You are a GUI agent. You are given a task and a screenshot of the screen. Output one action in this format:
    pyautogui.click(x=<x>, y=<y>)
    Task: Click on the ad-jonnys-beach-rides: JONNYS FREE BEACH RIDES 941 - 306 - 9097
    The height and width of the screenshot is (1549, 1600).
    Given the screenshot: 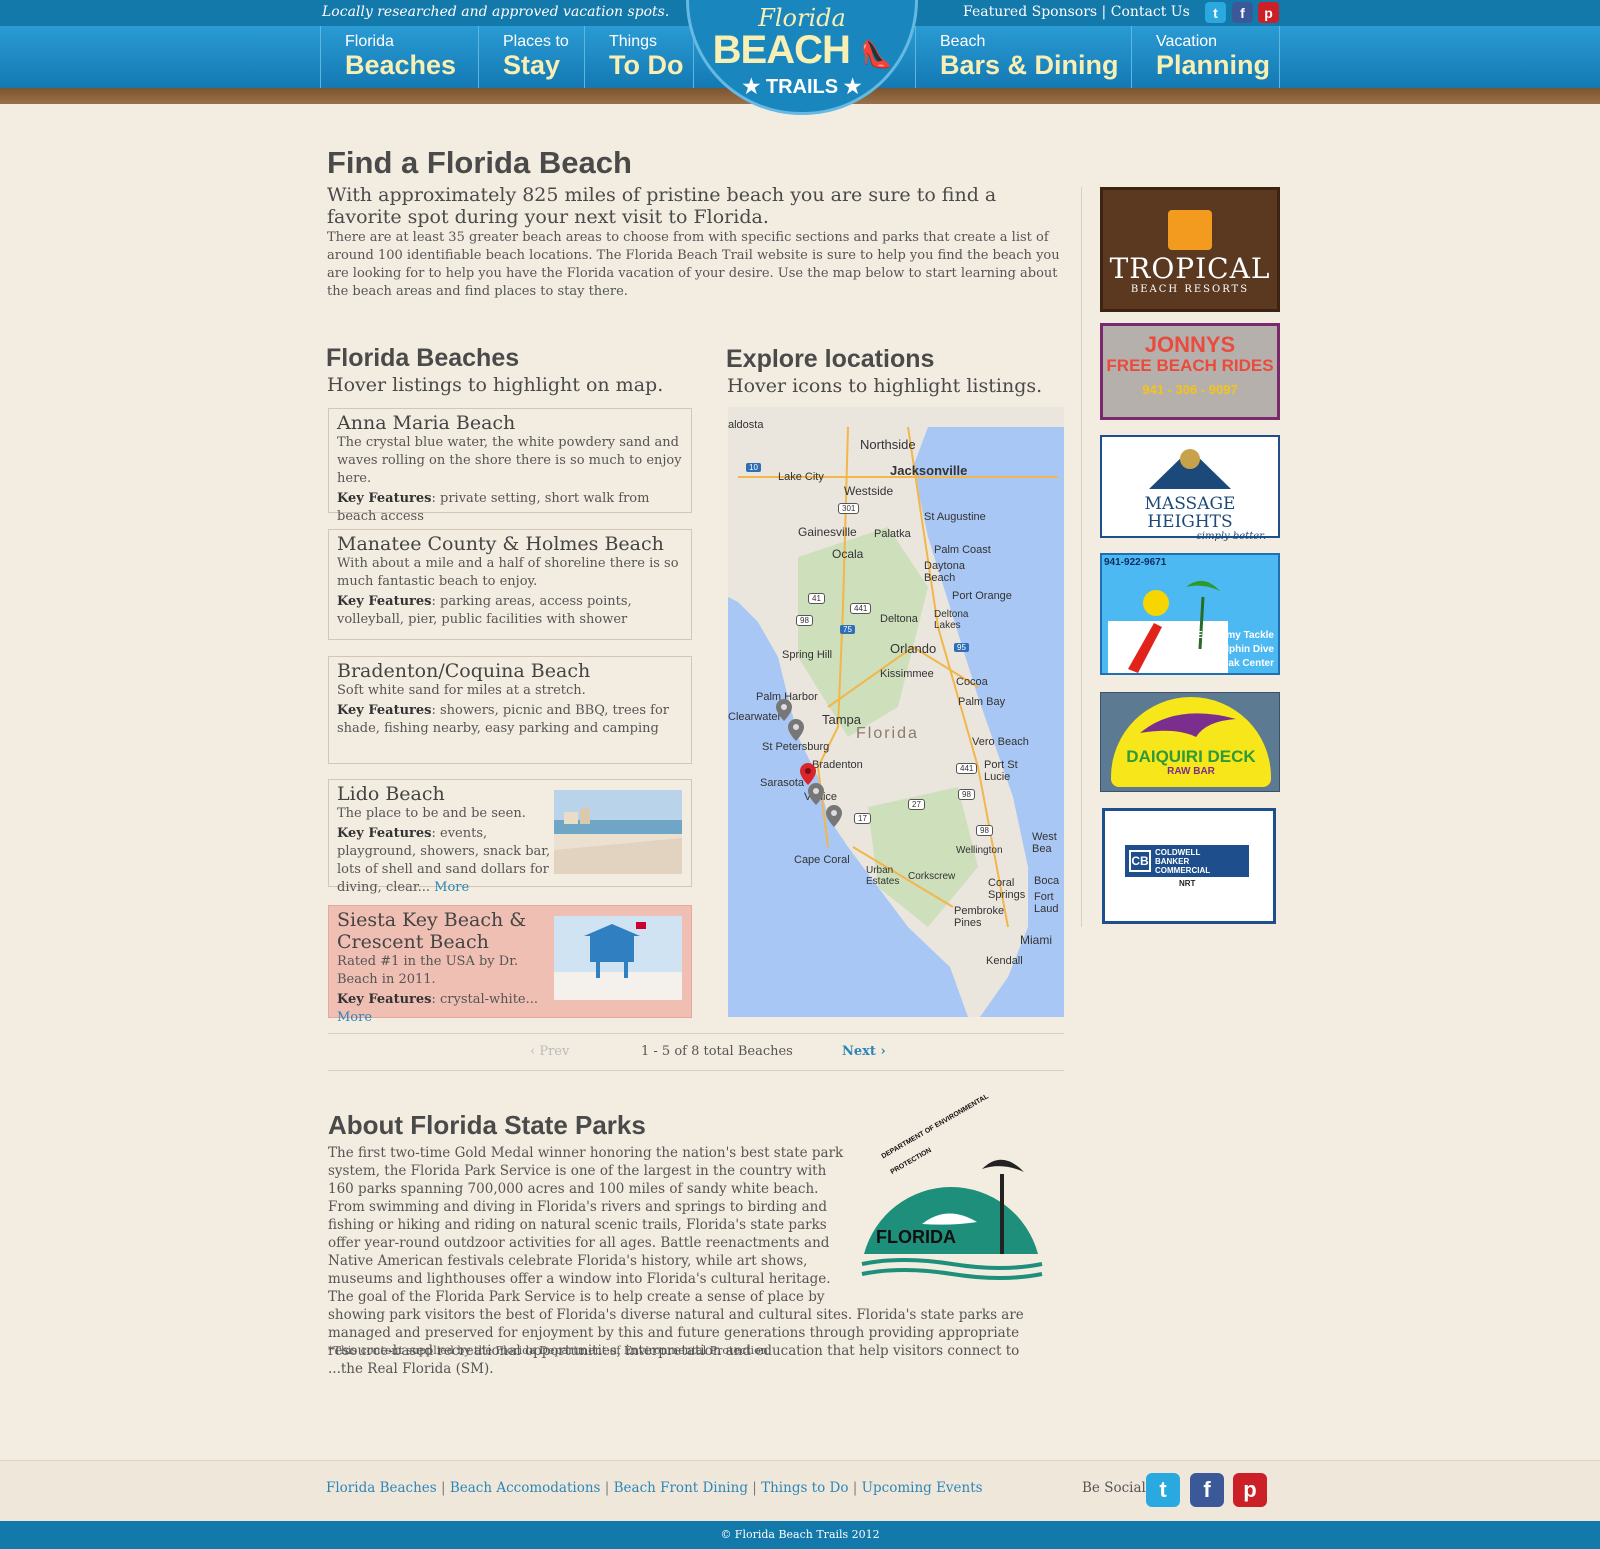 What is the action you would take?
    pyautogui.click(x=1190, y=371)
    